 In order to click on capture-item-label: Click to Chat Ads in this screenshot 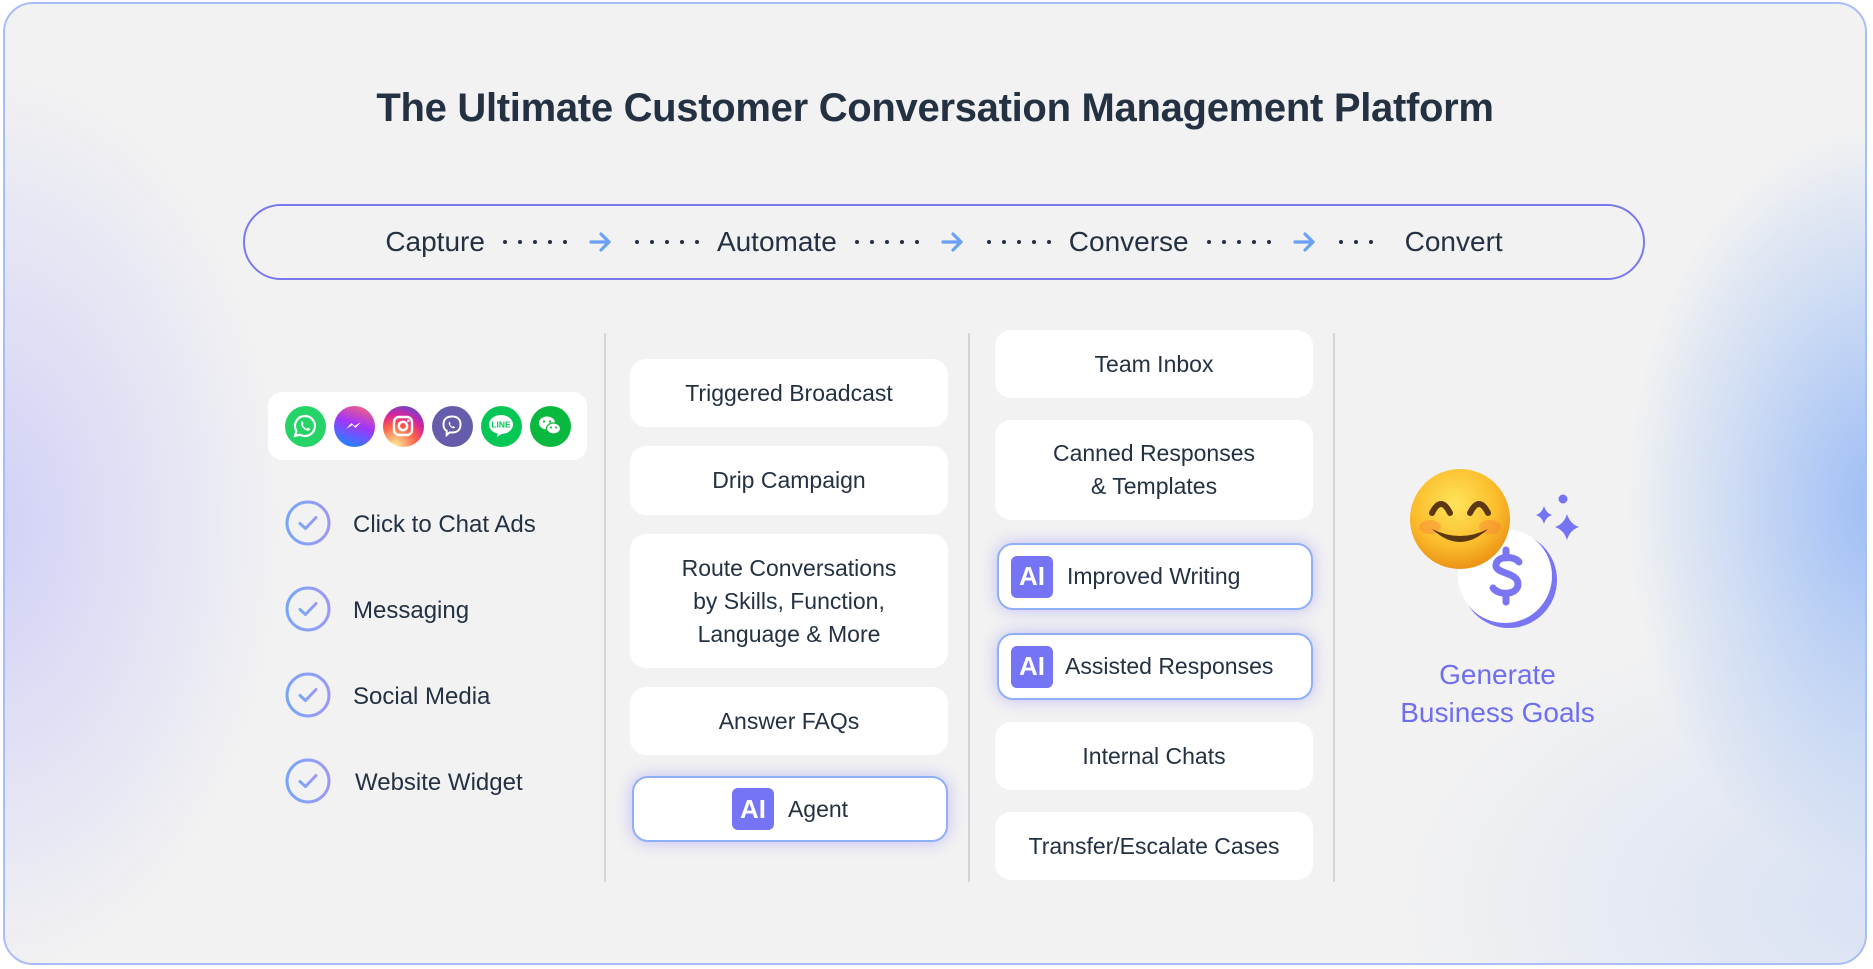, I will do `click(444, 524)`.